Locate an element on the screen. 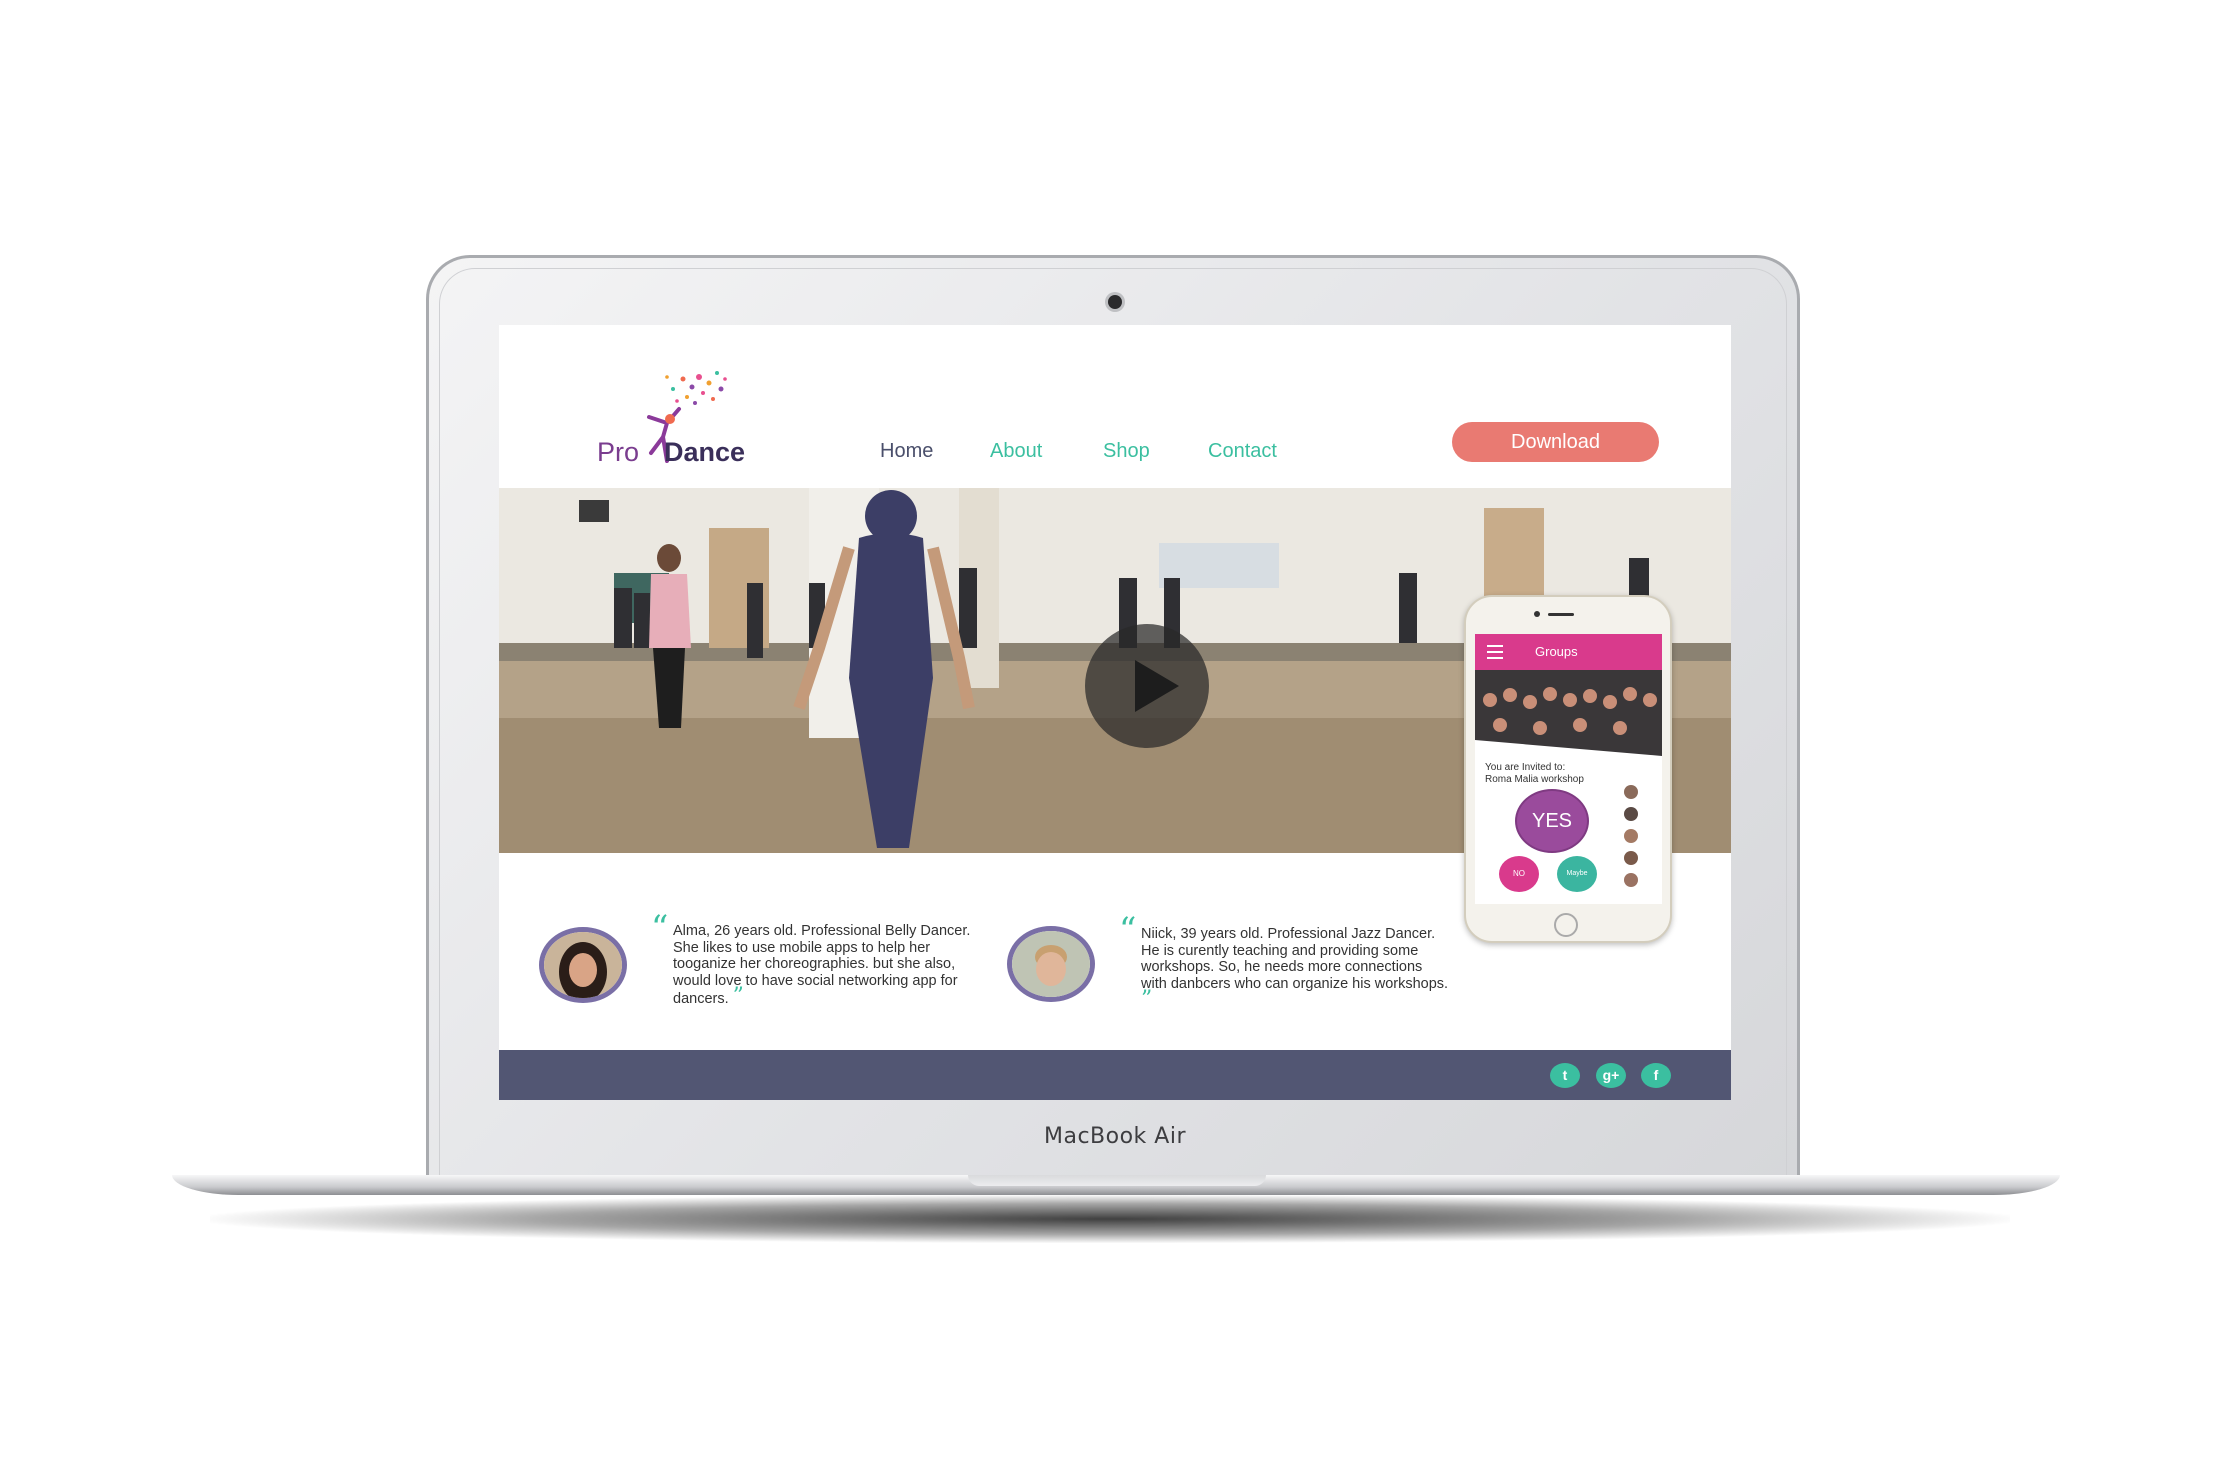 This screenshot has width=2216, height=1478. phone-invite-text: You are Invited to: Roma Malia workshop is located at coordinates (1534, 773).